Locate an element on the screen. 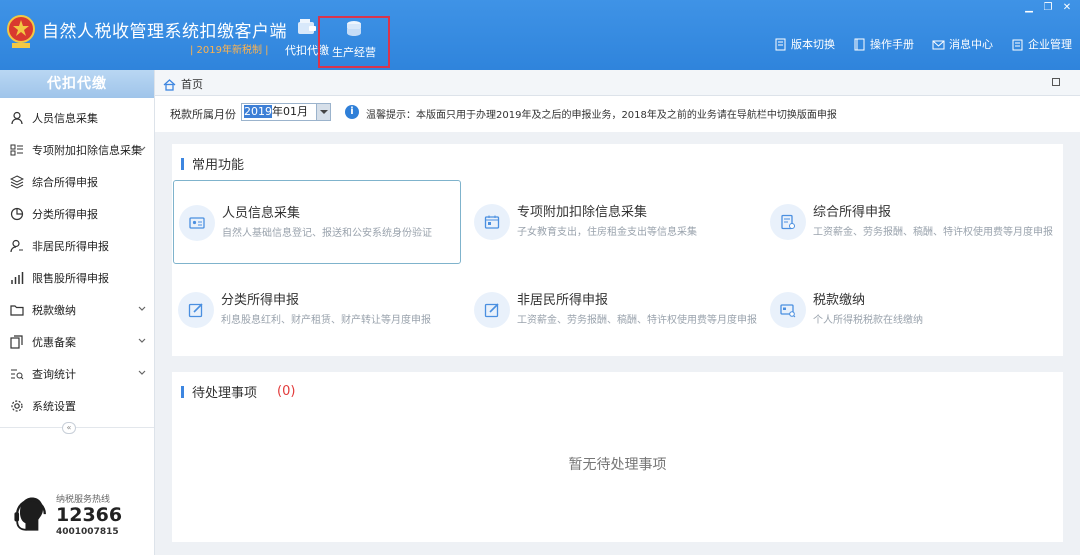  sidebar-item-preferential-filing: 优惠备案 is located at coordinates (77, 342).